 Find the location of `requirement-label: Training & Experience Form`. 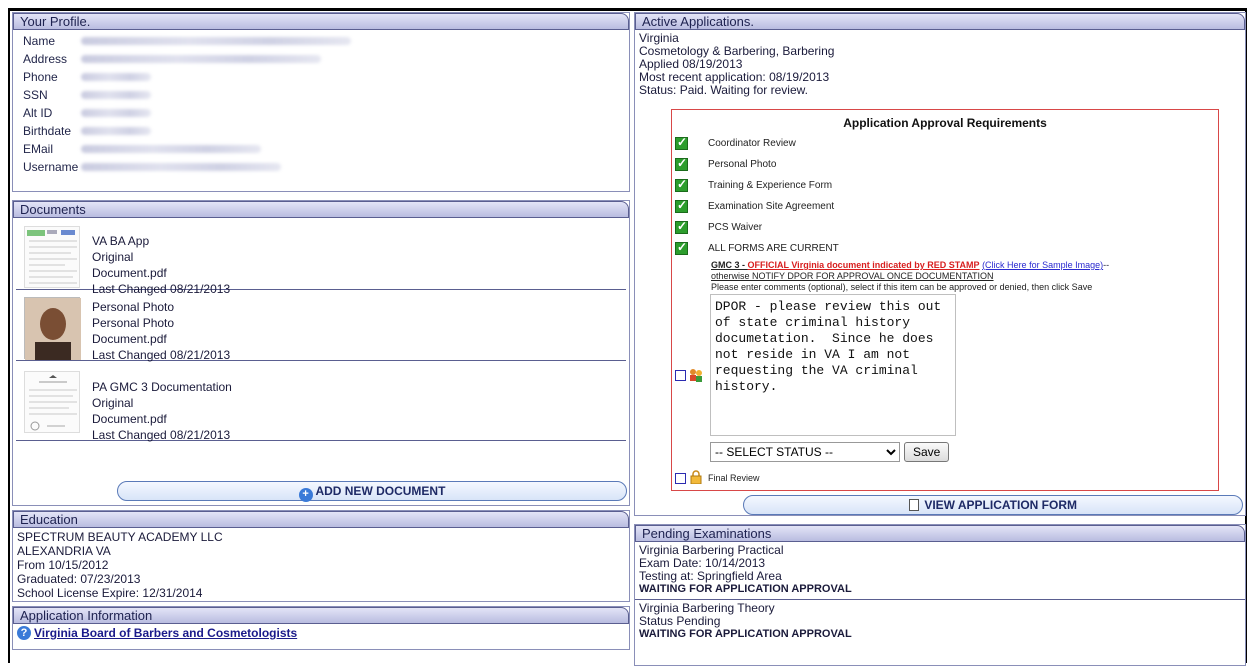

requirement-label: Training & Experience Form is located at coordinates (770, 185).